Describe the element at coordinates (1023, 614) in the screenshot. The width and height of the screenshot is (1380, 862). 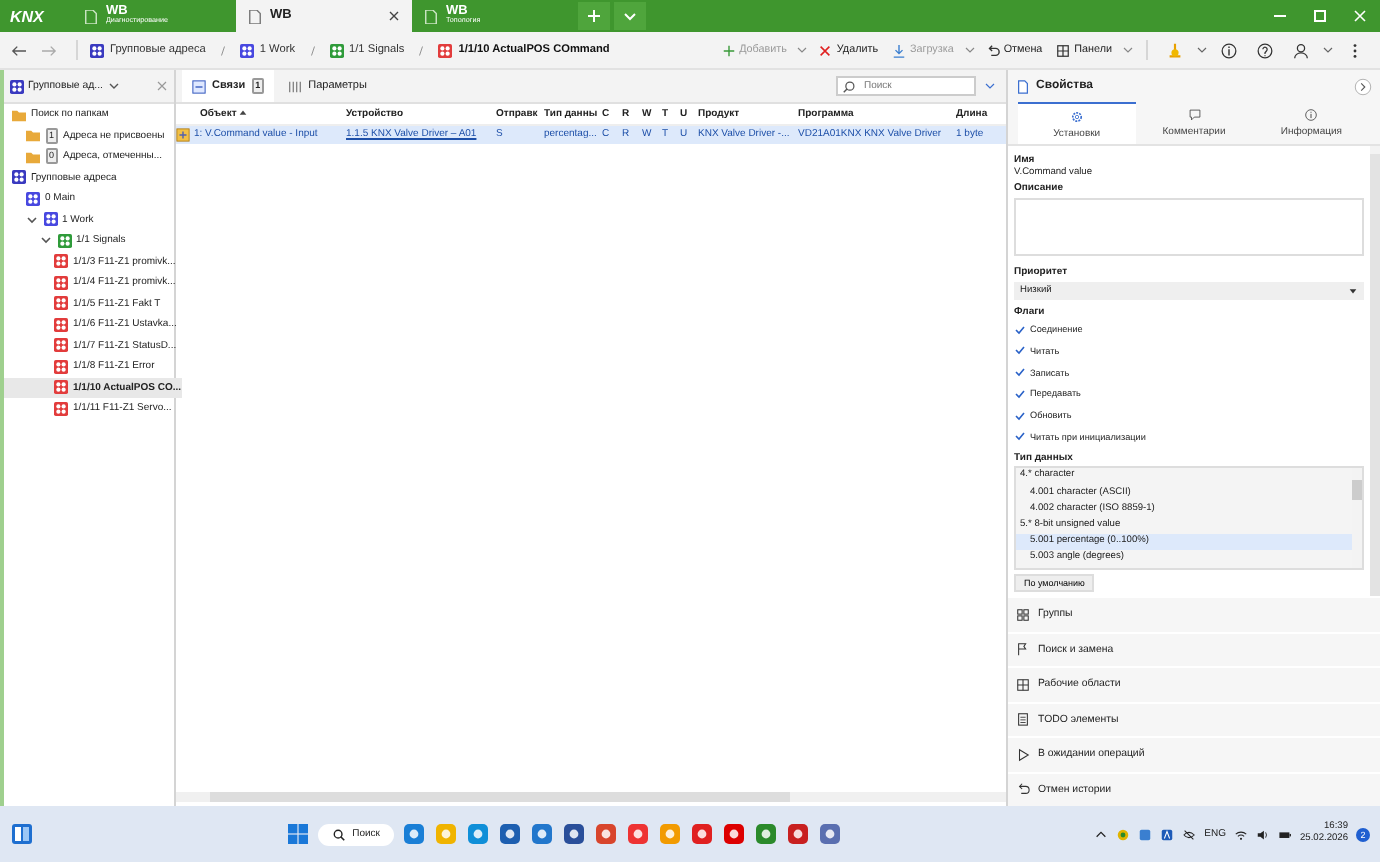
I see `grid-icon` at that location.